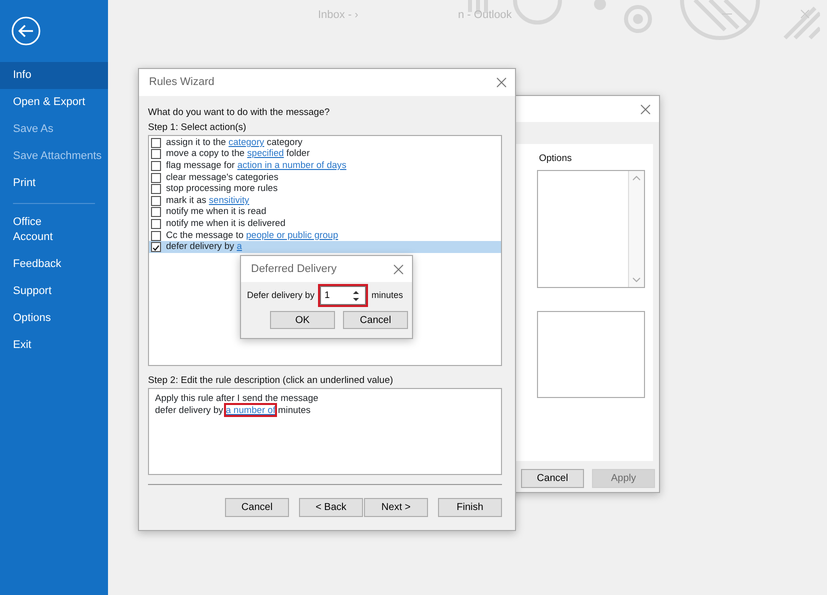 This screenshot has height=595, width=827. What do you see at coordinates (292, 235) in the screenshot?
I see `action-link: people or public group` at bounding box center [292, 235].